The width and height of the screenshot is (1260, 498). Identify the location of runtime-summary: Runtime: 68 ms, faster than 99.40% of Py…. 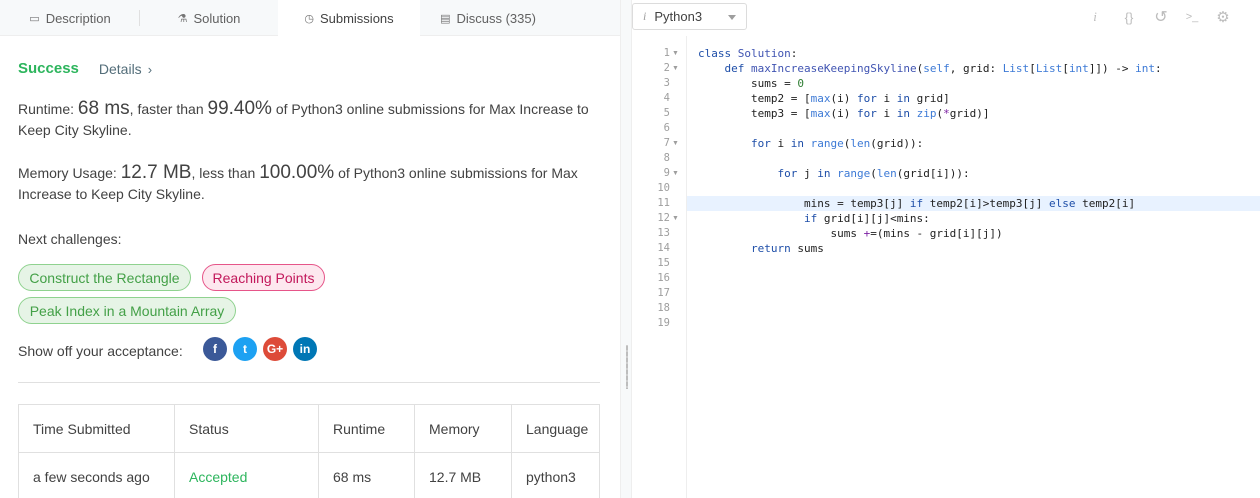
(309, 119).